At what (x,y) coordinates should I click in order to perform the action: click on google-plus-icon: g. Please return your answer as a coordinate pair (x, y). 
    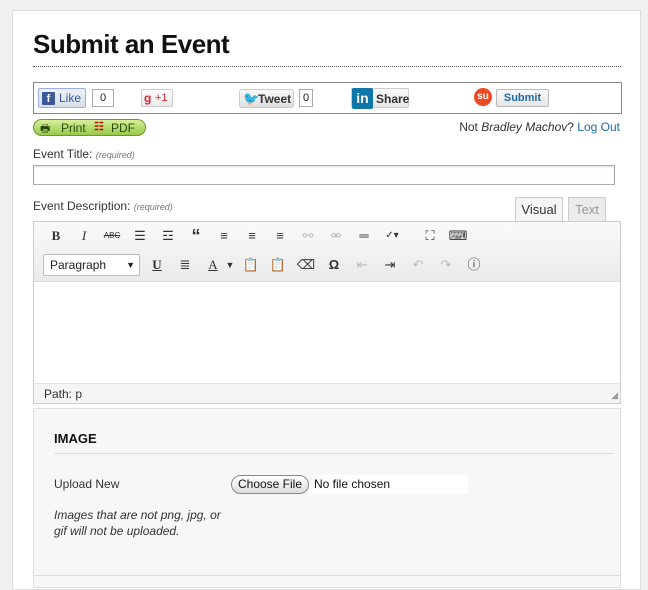
    Looking at the image, I should click on (148, 98).